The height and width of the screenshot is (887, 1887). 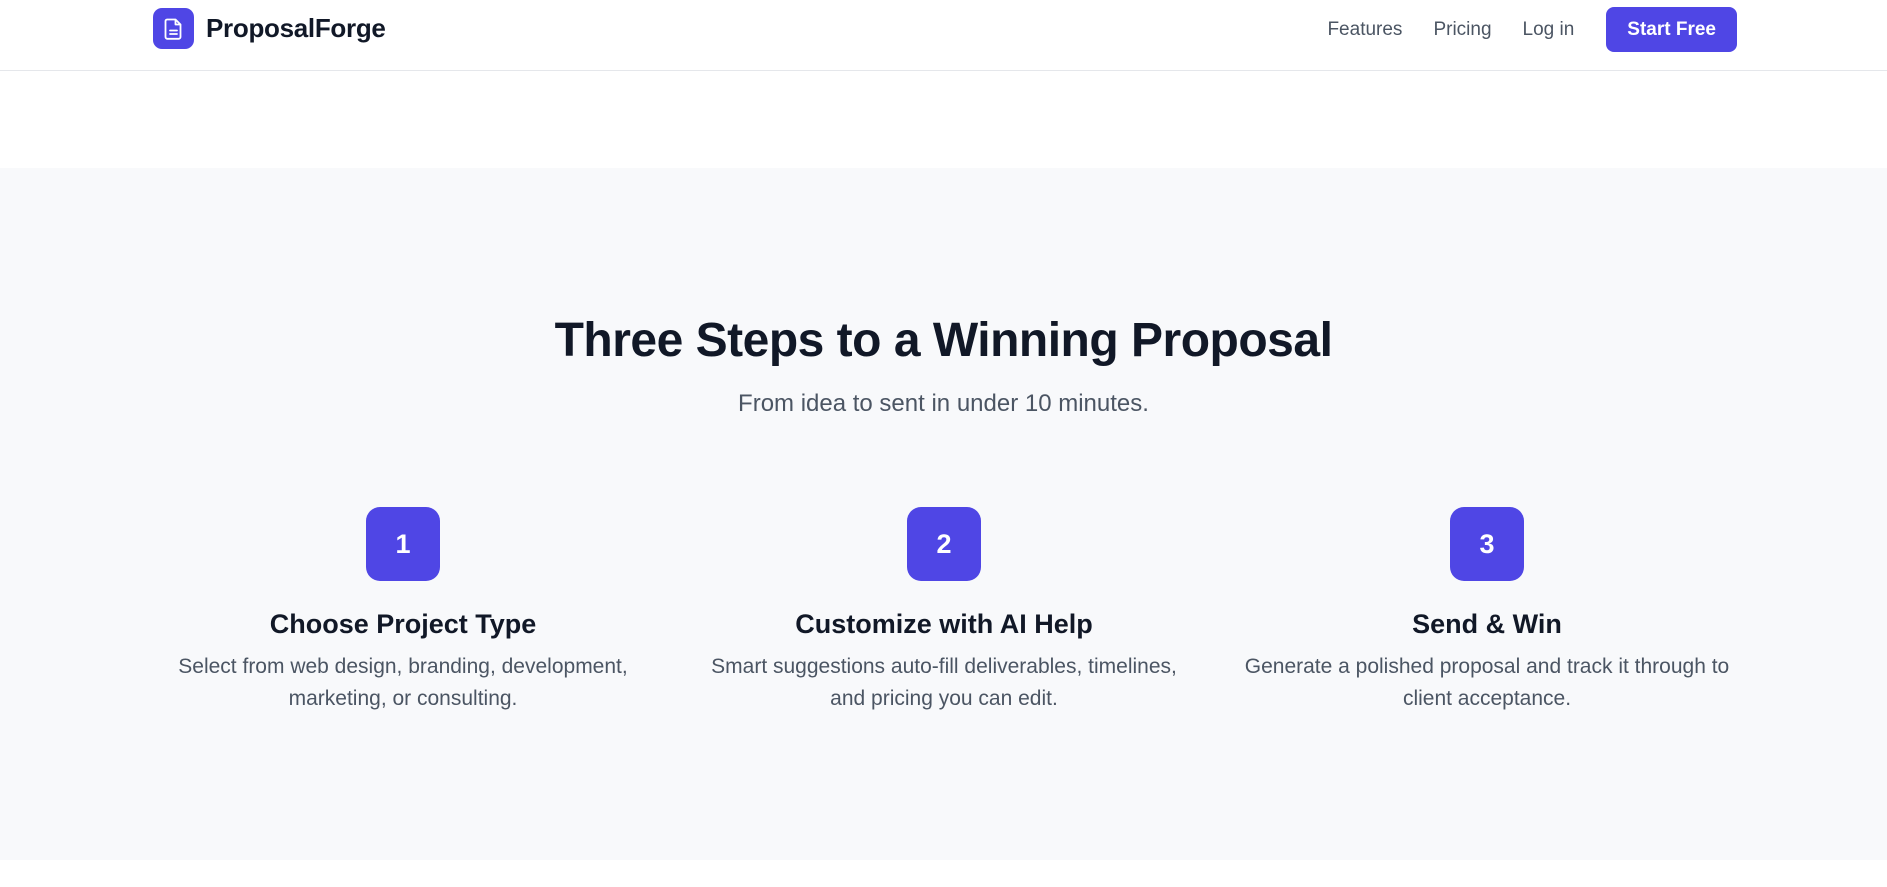 I want to click on page-bottom-strip, so click(x=943, y=873).